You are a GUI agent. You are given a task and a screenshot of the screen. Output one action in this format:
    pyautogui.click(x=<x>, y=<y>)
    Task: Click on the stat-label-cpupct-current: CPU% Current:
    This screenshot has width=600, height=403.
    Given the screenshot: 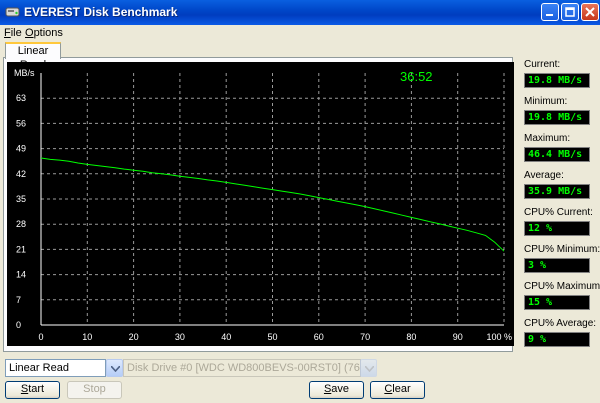 What is the action you would take?
    pyautogui.click(x=558, y=212)
    